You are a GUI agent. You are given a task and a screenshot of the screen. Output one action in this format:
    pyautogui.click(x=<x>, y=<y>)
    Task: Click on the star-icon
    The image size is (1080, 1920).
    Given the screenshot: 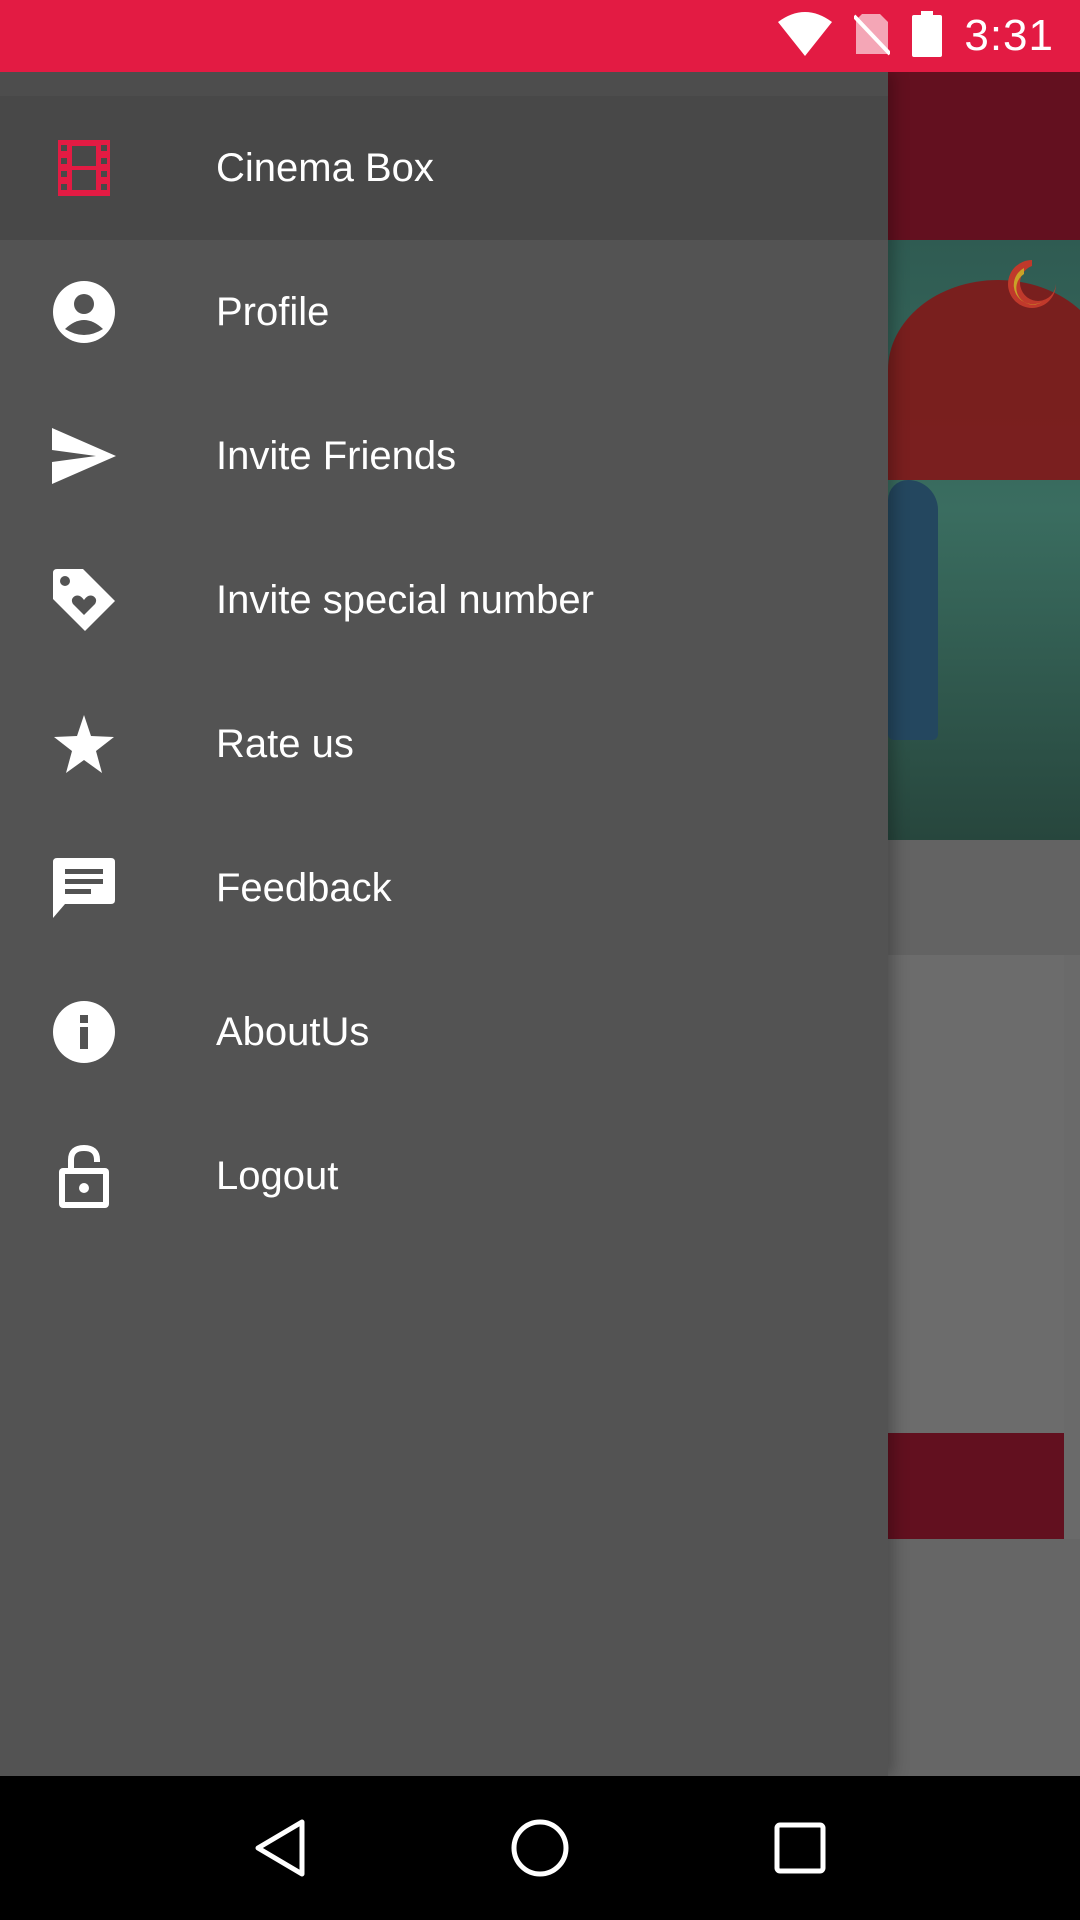 What is the action you would take?
    pyautogui.click(x=84, y=744)
    